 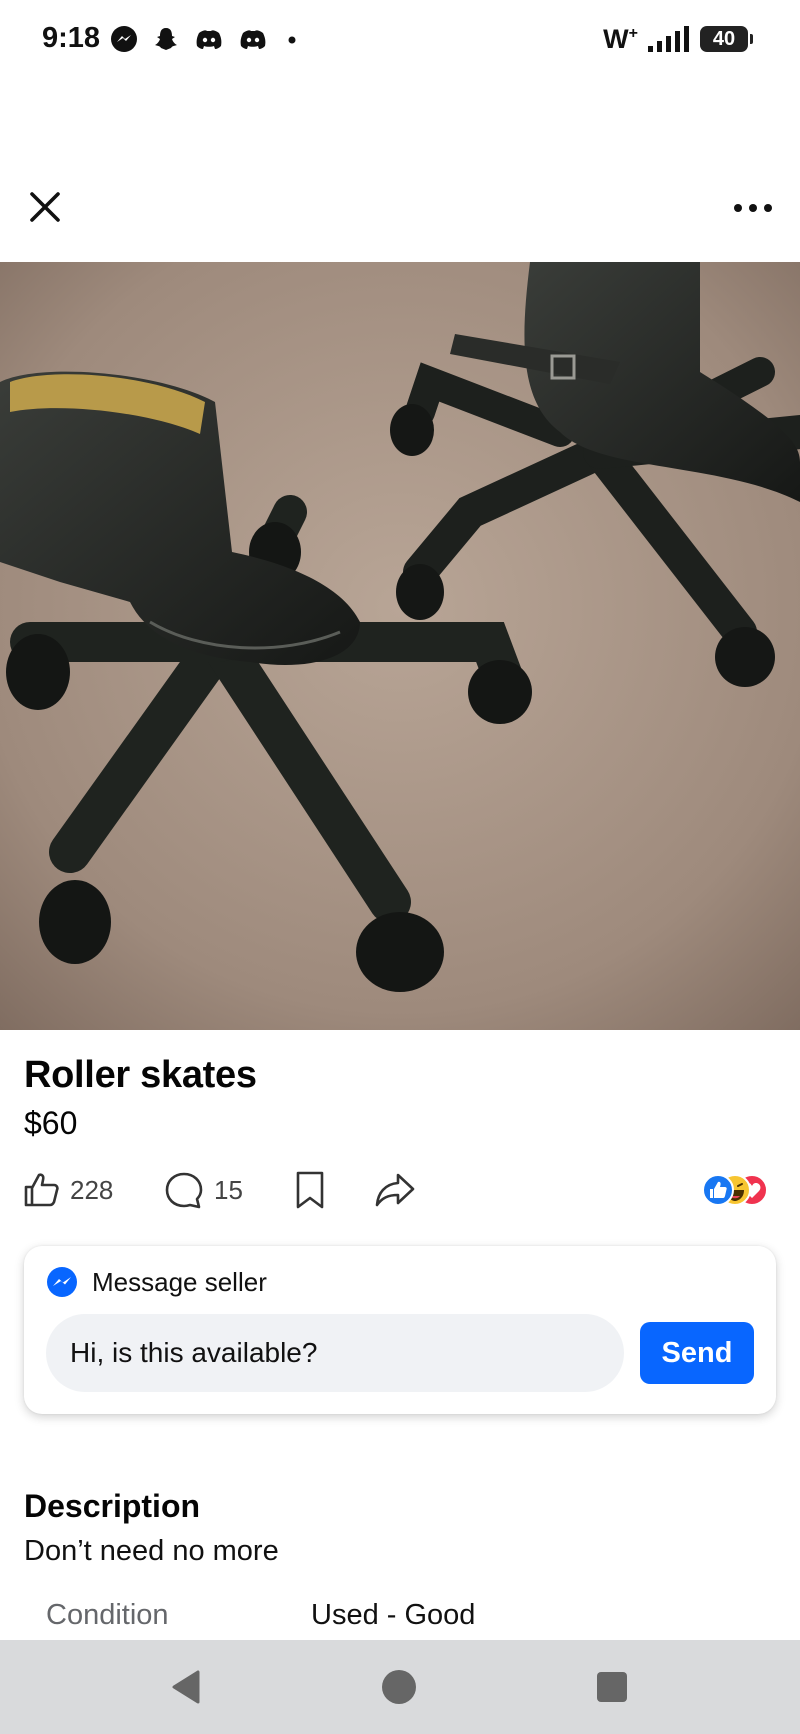 What do you see at coordinates (187, 1687) in the screenshot?
I see `back-icon` at bounding box center [187, 1687].